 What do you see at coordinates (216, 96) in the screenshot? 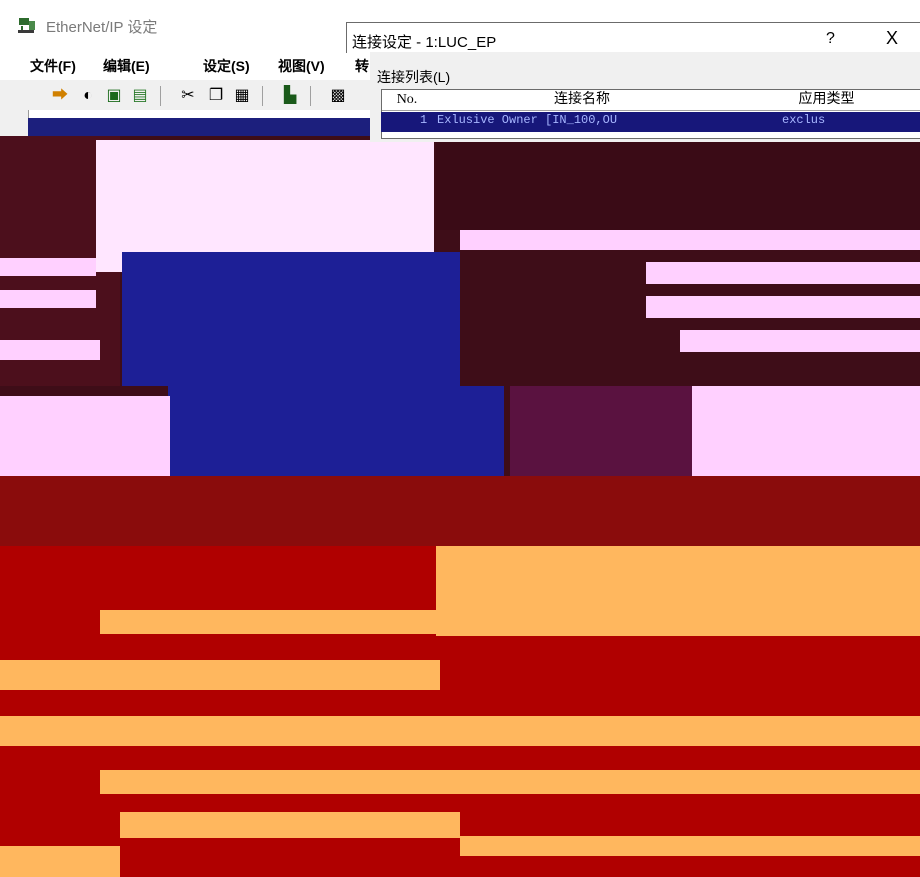
I see `copy-icon: ❐` at bounding box center [216, 96].